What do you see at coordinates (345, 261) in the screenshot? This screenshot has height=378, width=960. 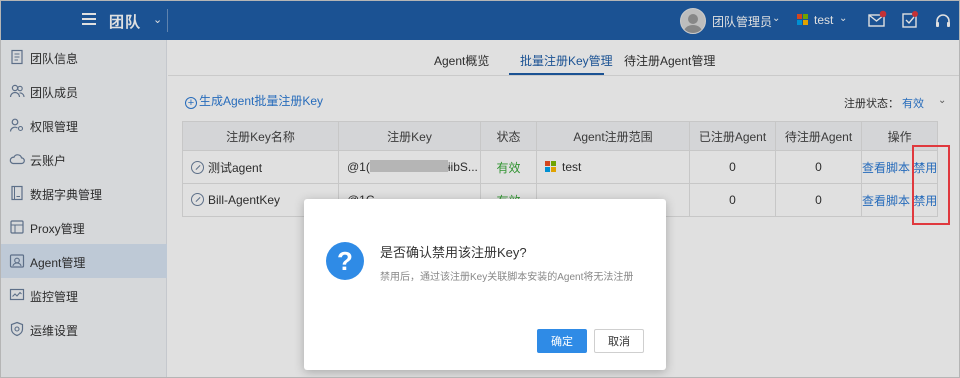 I see `question-icon: ?` at bounding box center [345, 261].